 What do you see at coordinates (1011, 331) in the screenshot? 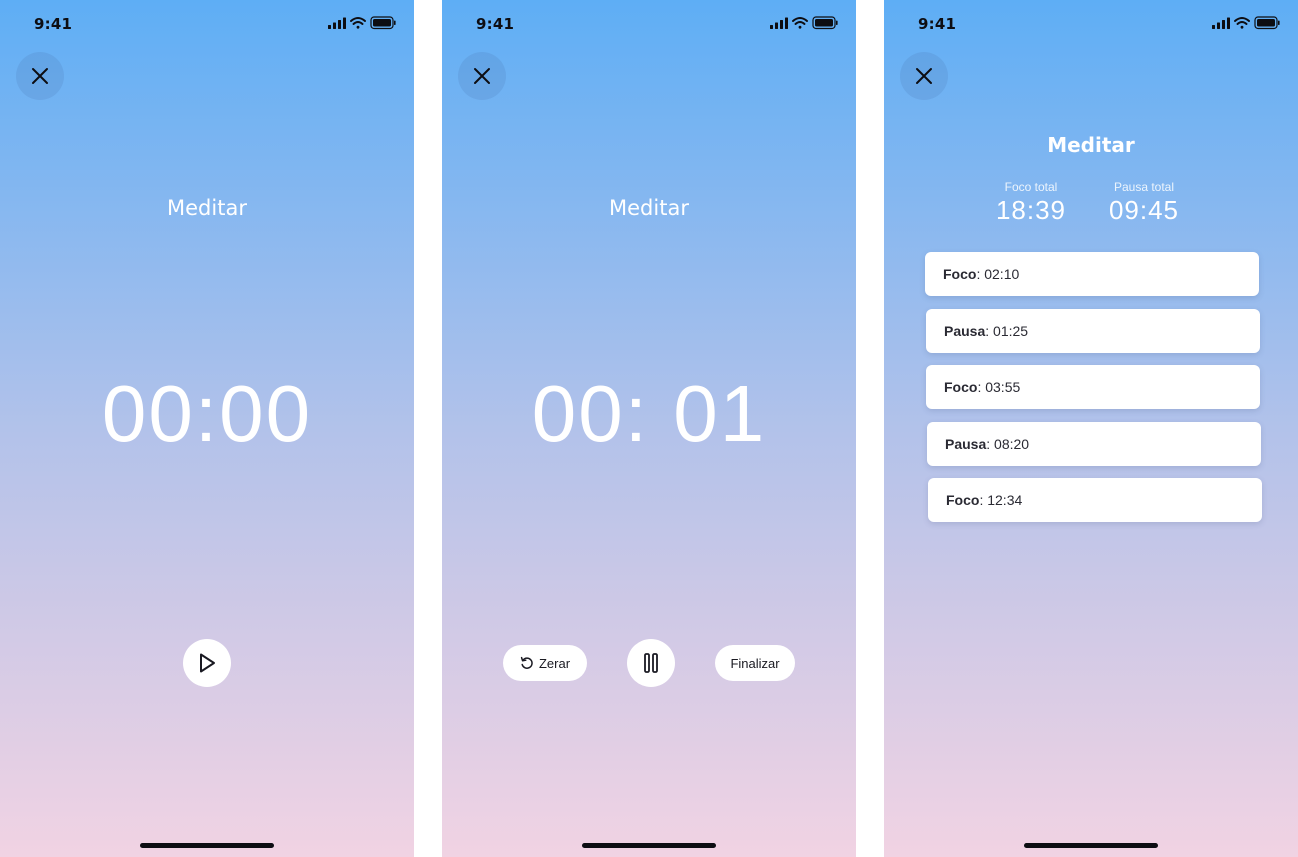
I see `log-time: 01:25` at bounding box center [1011, 331].